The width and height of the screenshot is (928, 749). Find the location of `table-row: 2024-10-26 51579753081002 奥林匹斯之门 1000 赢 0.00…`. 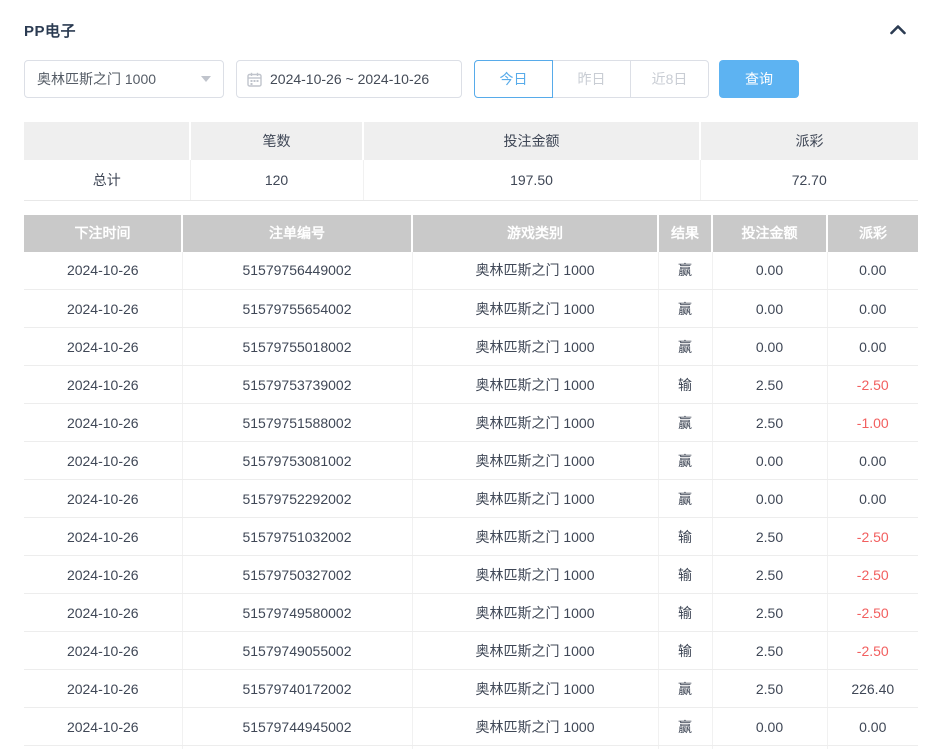

table-row: 2024-10-26 51579753081002 奥林匹斯之门 1000 赢 0.00… is located at coordinates (471, 460).